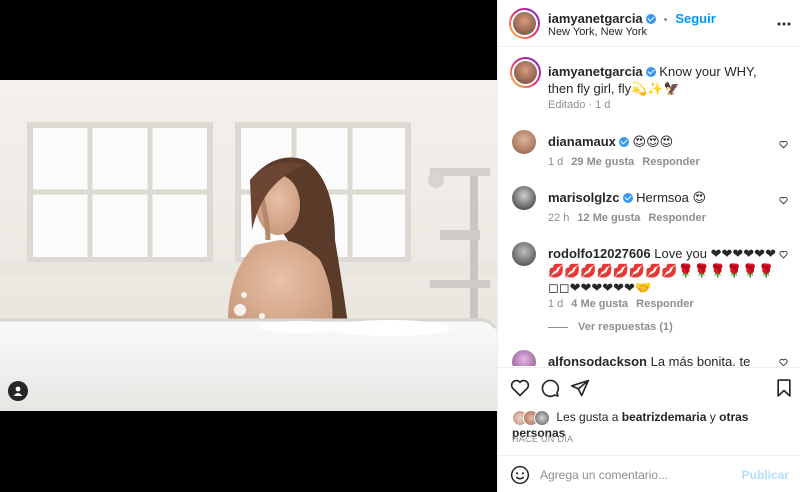  Describe the element at coordinates (625, 327) in the screenshot. I see `view-replies-label: Ver respuestas (1)` at that location.